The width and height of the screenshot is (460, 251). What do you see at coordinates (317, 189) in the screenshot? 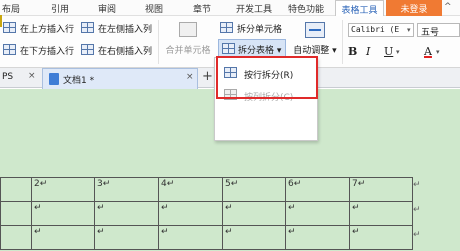
I see `table-cell: 6↵` at bounding box center [317, 189].